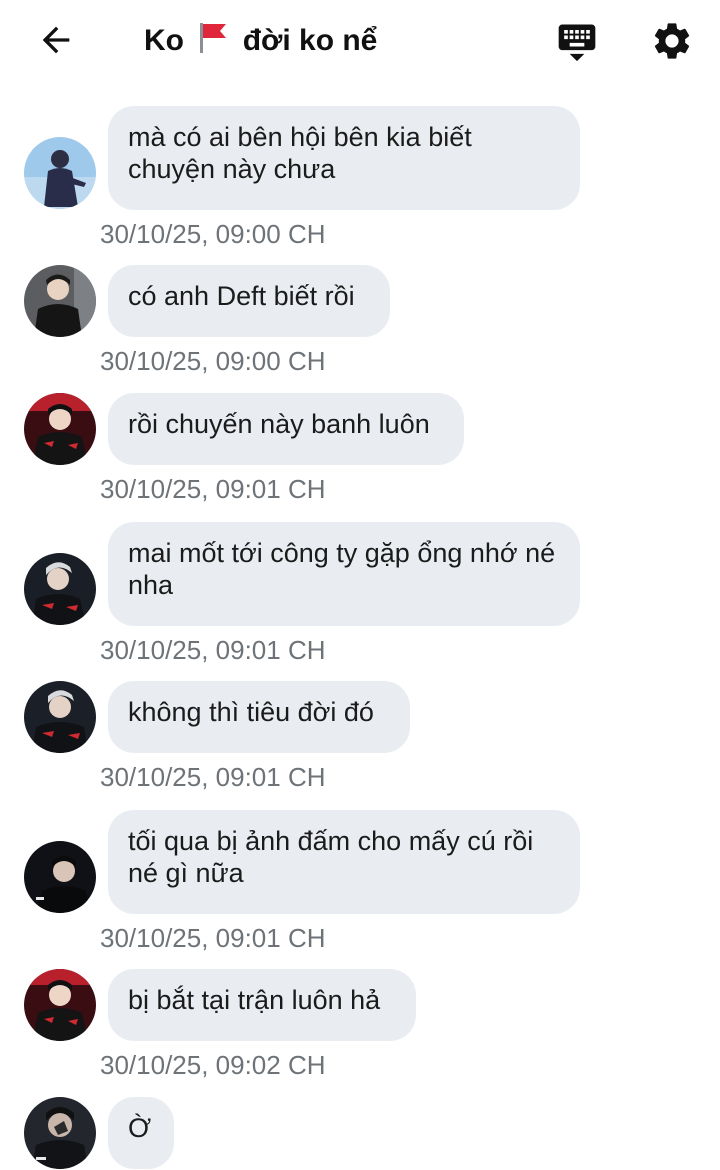 The width and height of the screenshot is (720, 1170). Describe the element at coordinates (141, 1133) in the screenshot. I see `message-bubble: Ờ` at that location.